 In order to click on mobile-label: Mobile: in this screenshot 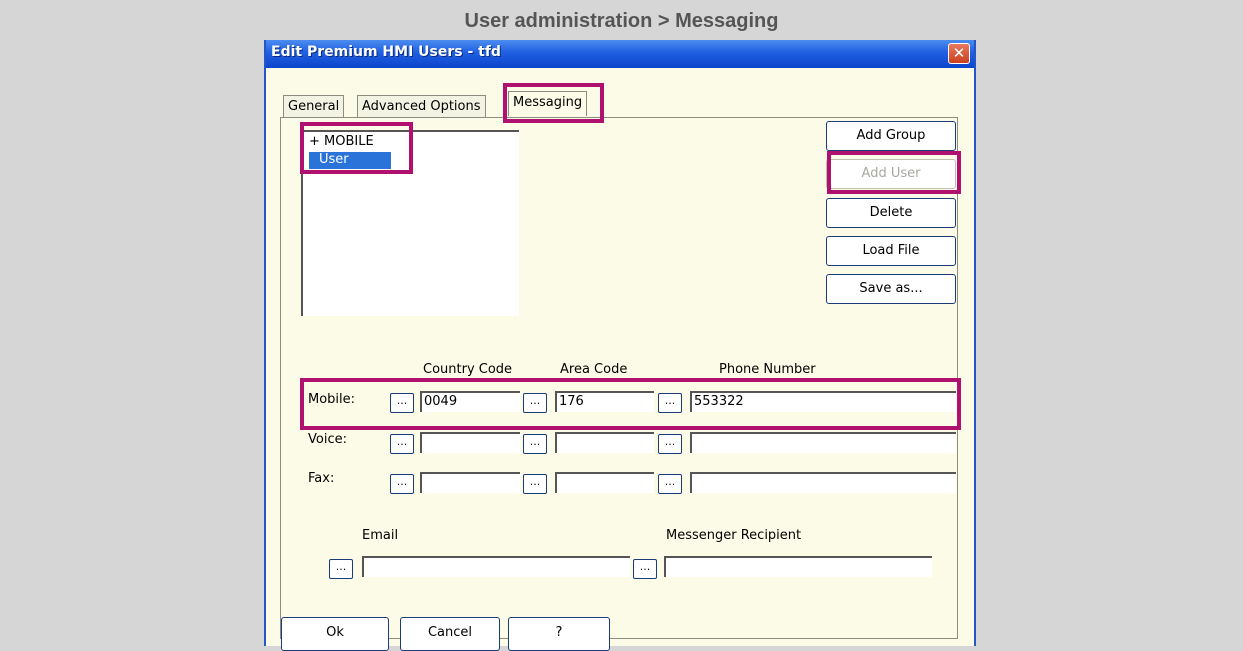, I will do `click(332, 399)`.